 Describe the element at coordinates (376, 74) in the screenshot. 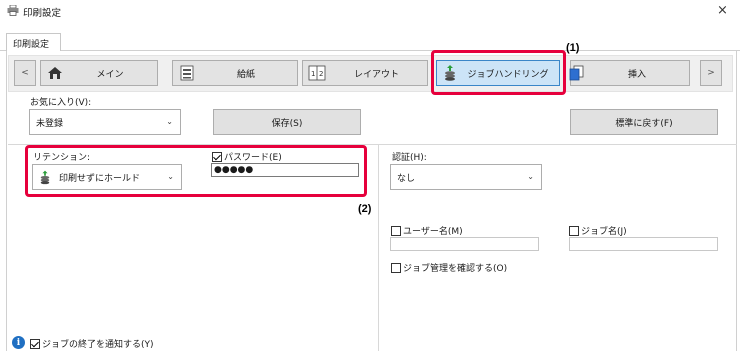

I see `nav-layout-label: レイアウト` at that location.